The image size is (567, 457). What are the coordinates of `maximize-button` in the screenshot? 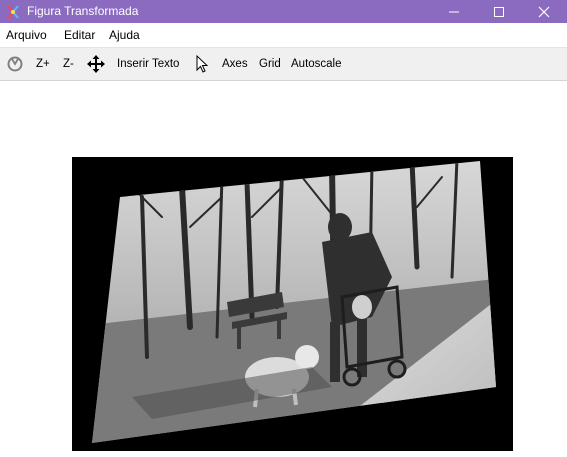 It's located at (499, 11).